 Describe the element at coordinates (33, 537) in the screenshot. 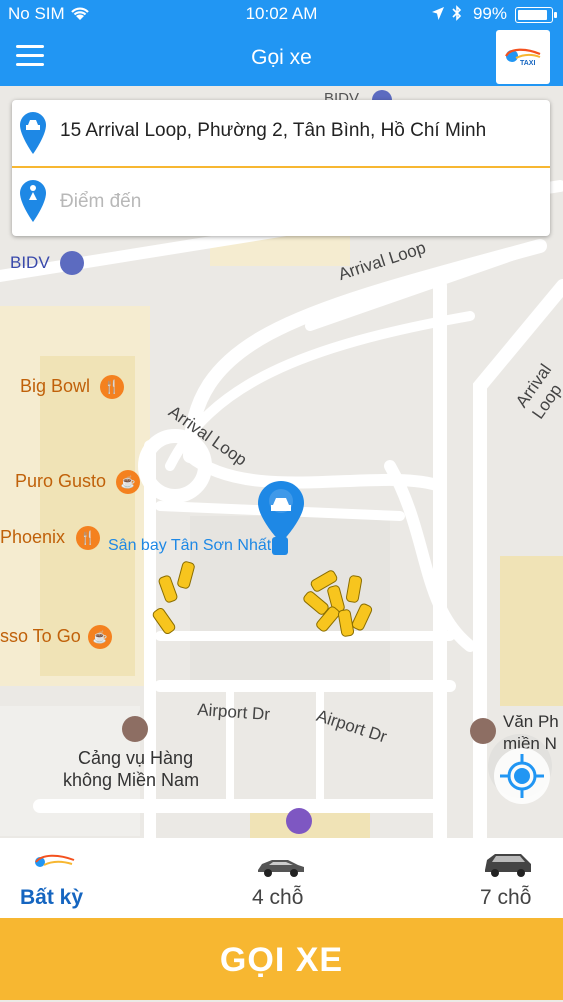

I see `map-label-restaurant: Phoenix` at that location.